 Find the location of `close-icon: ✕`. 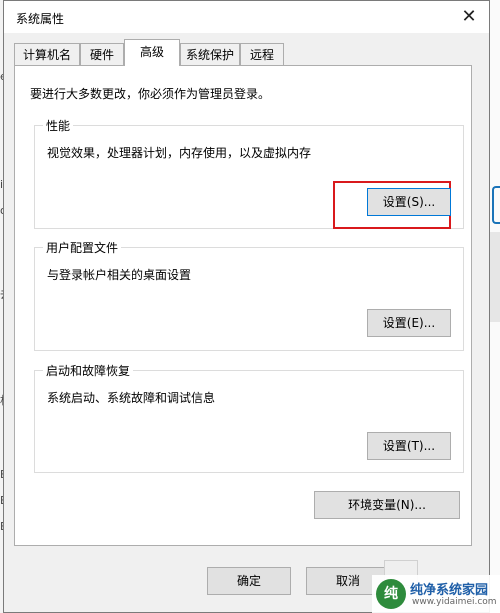

close-icon: ✕ is located at coordinates (469, 17).